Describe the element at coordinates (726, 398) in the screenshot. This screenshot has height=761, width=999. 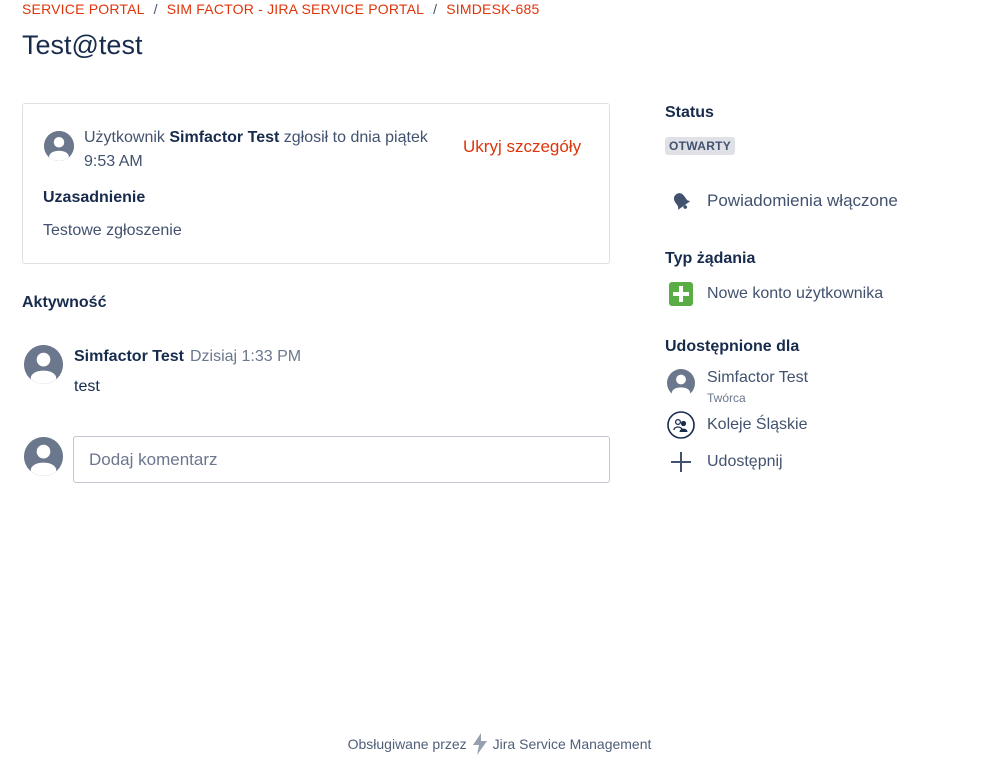
I see `shared-user-role: Twórca` at that location.